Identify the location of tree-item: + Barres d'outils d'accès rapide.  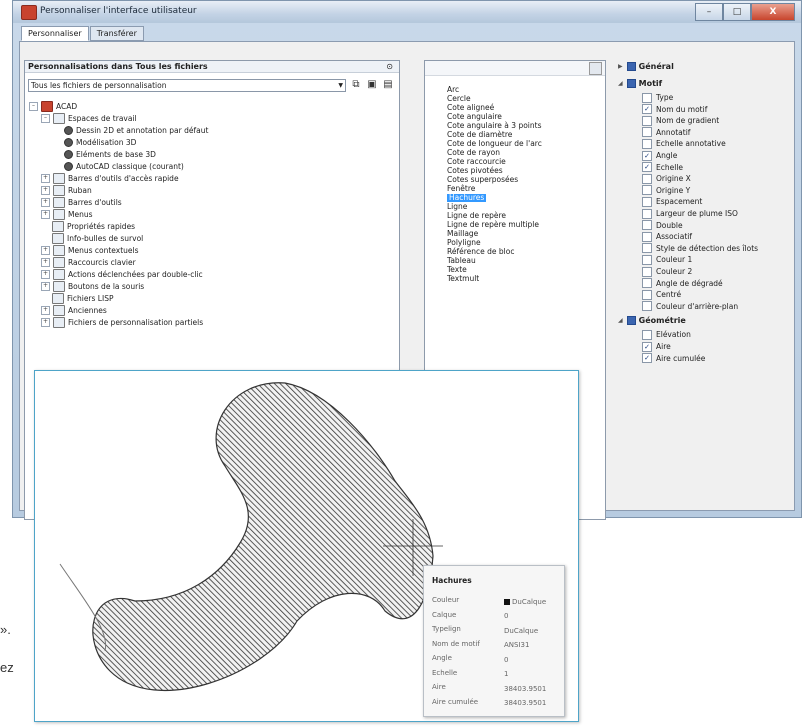
(110, 178).